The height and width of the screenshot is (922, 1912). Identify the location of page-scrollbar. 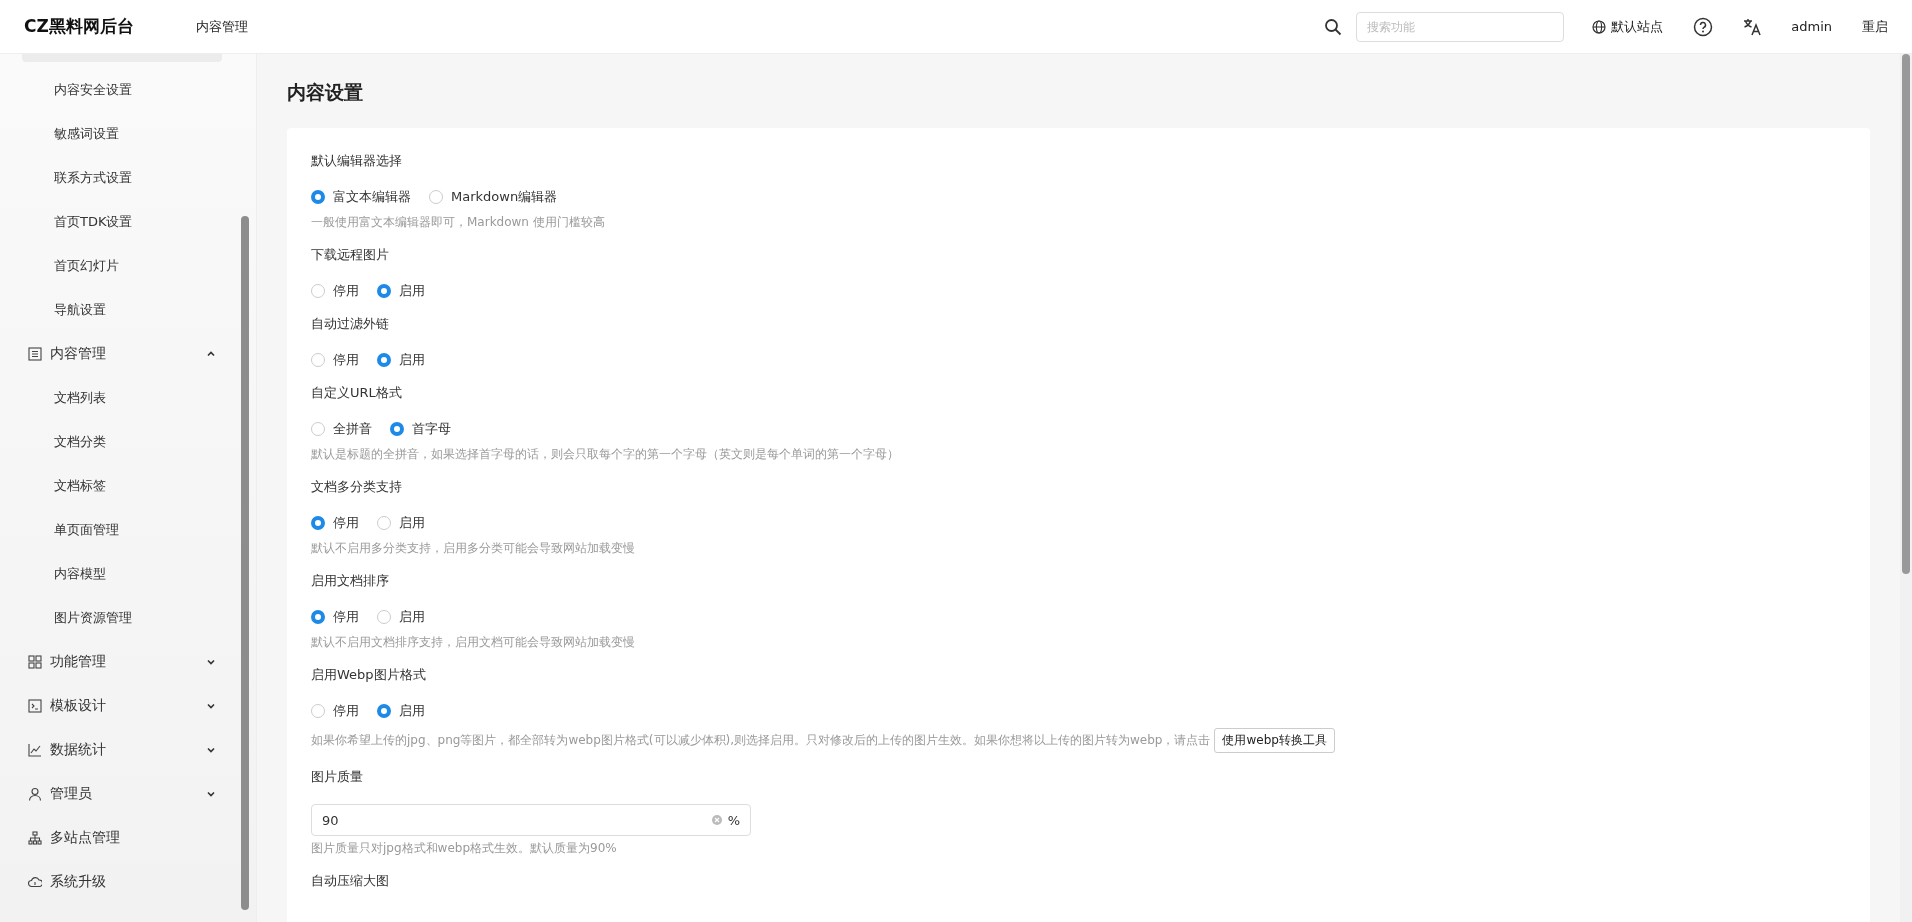
(1906, 488).